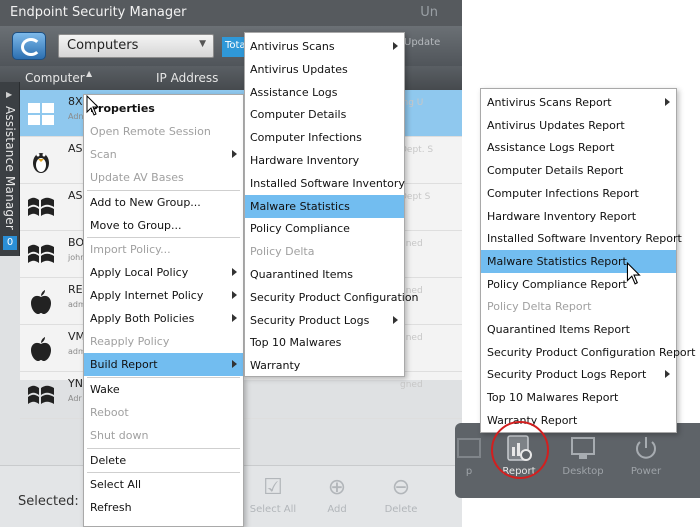 The image size is (700, 527). What do you see at coordinates (581, 238) in the screenshot?
I see `menu-item-installed-software-inventory-report: Installed Software Inventory Report` at bounding box center [581, 238].